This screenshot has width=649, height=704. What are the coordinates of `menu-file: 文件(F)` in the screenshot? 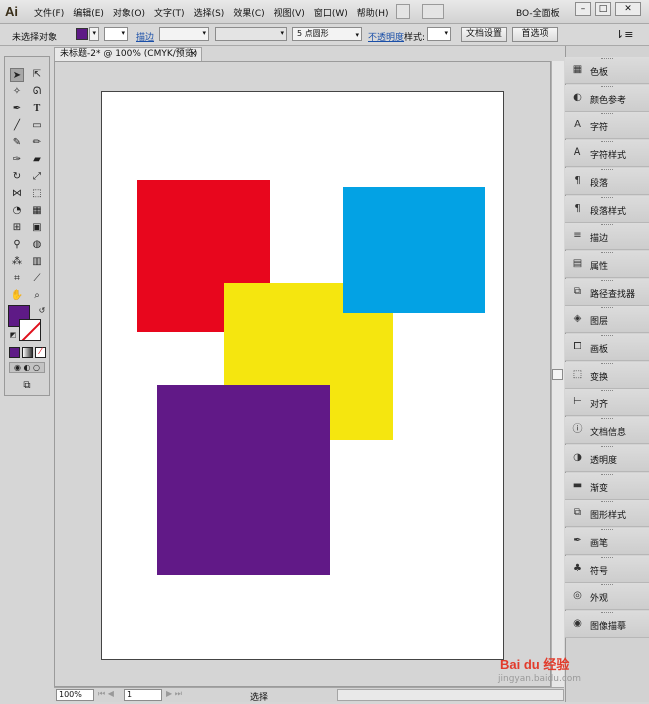 It's located at (49, 12).